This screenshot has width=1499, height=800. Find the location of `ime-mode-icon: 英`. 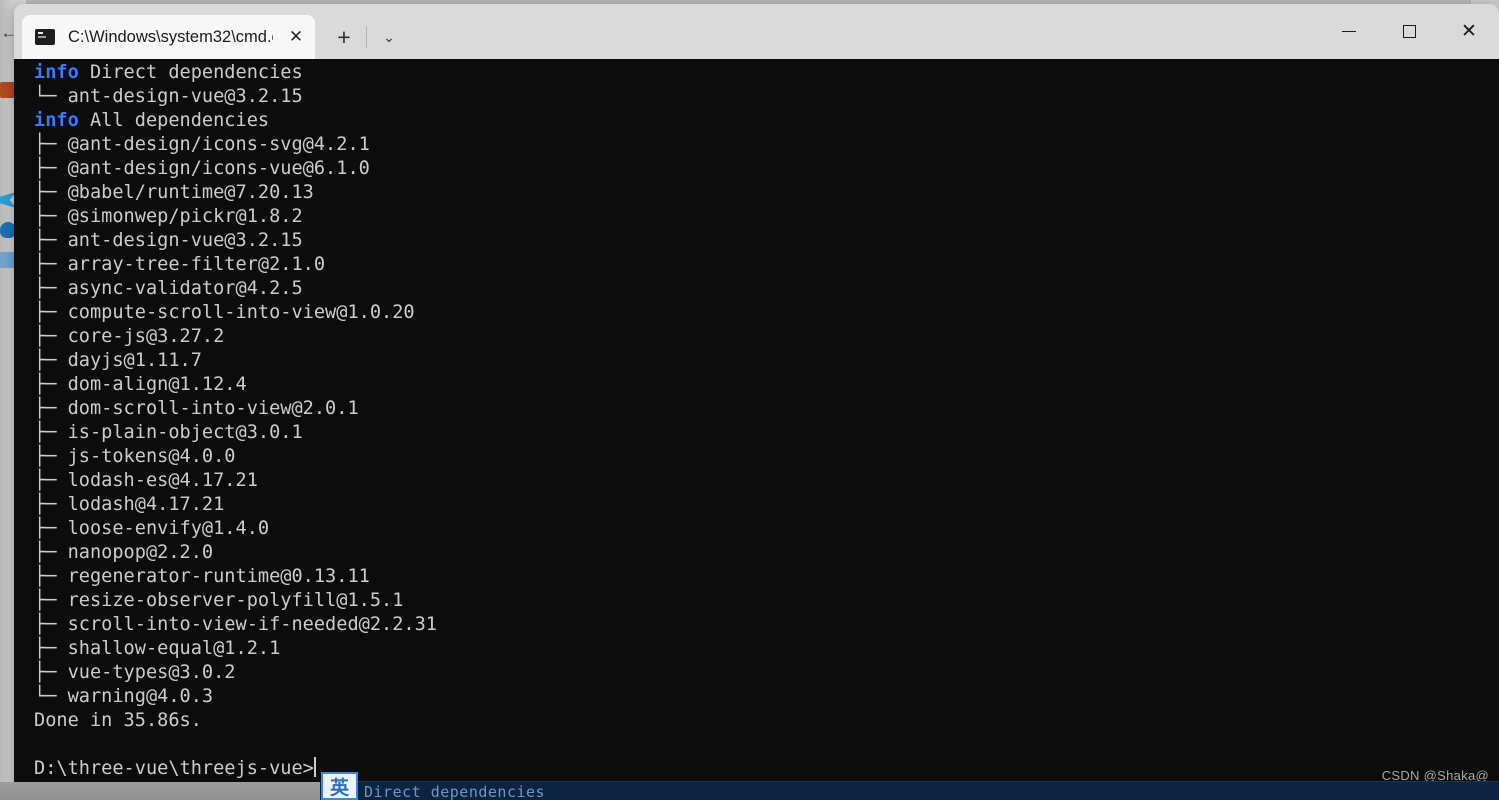

ime-mode-icon: 英 is located at coordinates (339, 786).